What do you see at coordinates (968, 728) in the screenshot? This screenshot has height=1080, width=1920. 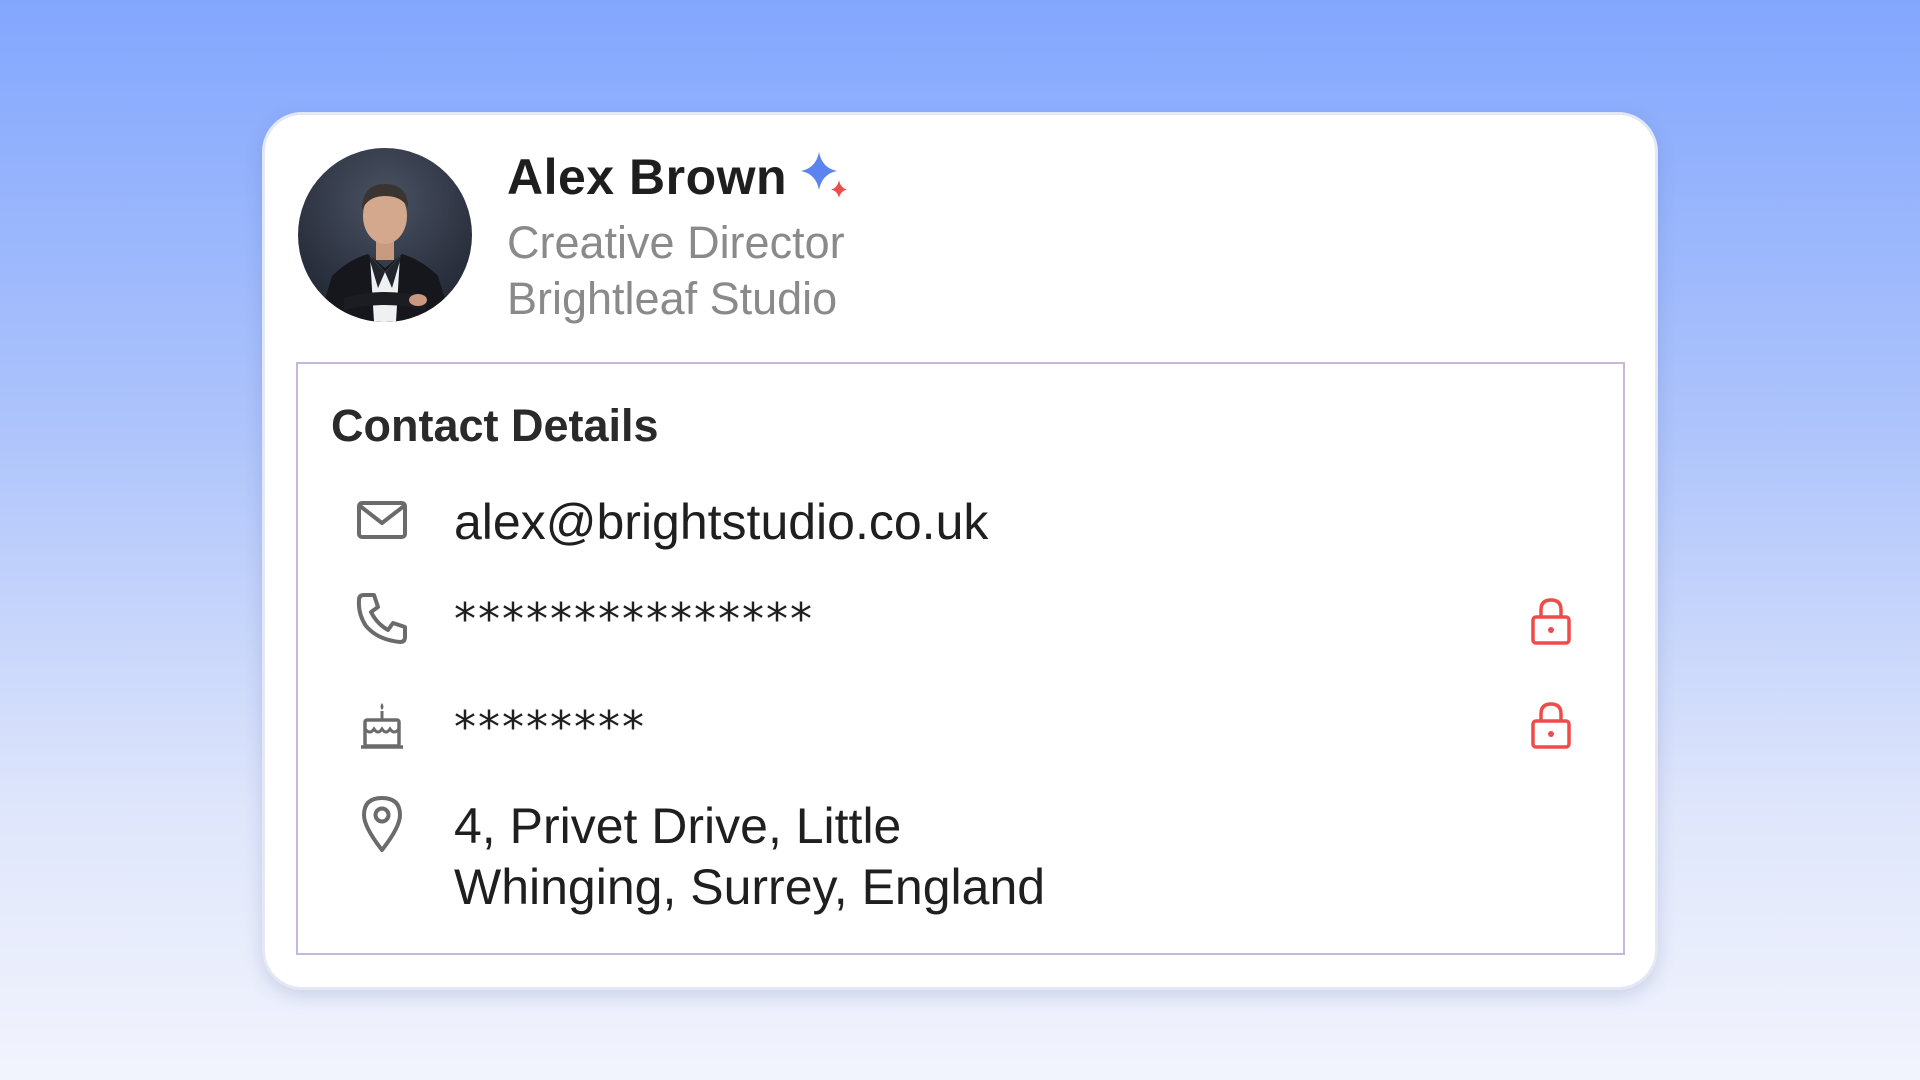 I see `contact-birthday-row: ********` at bounding box center [968, 728].